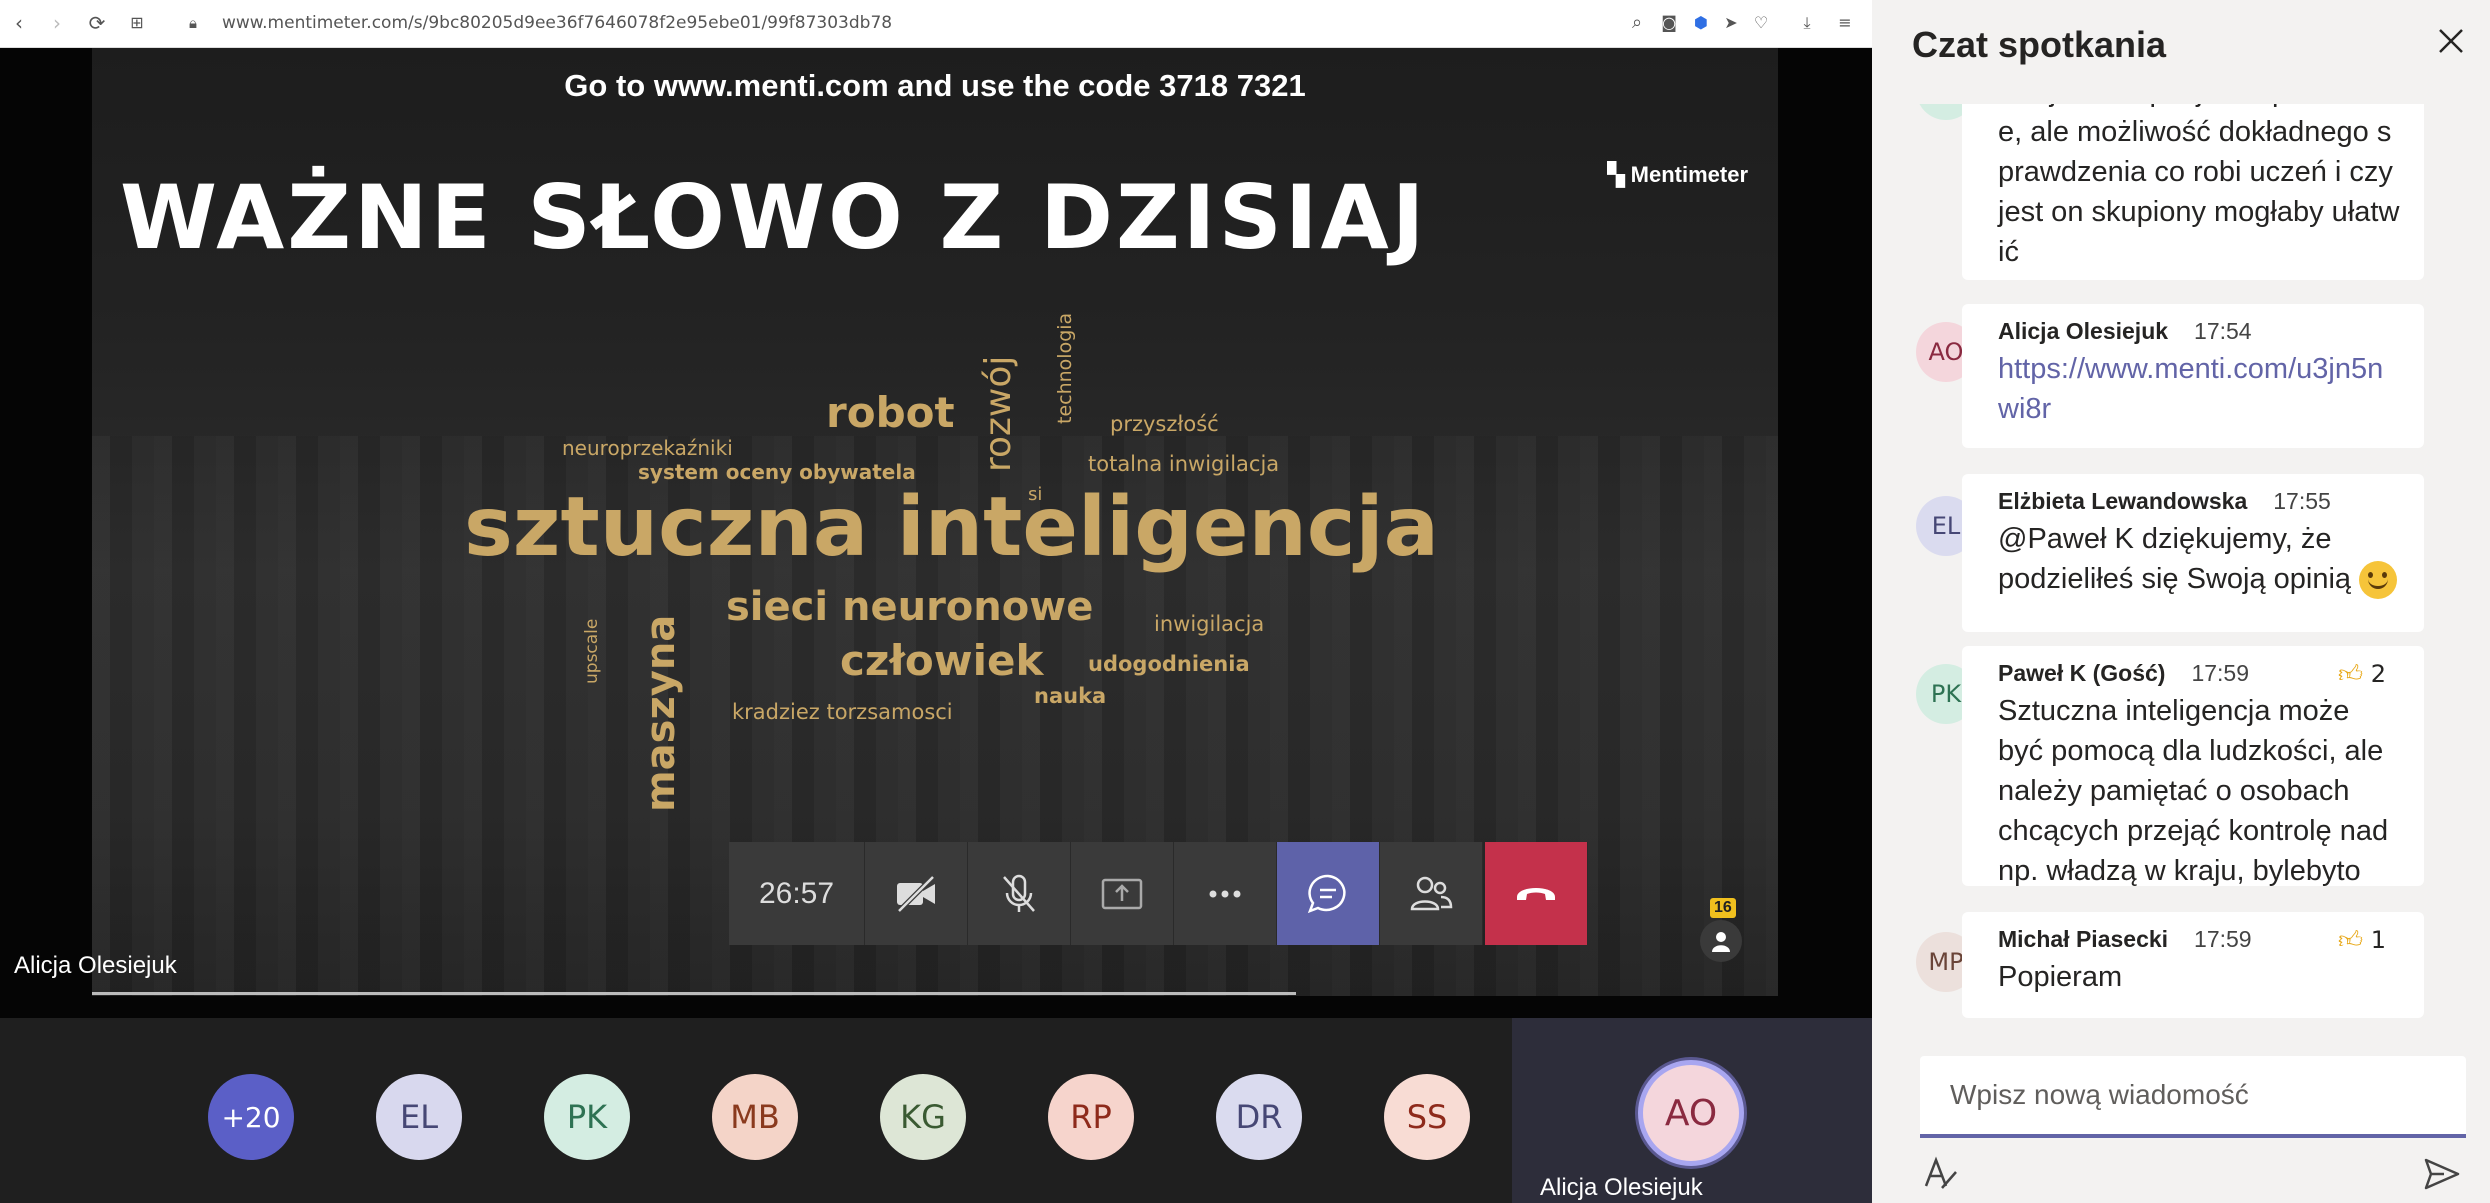 The width and height of the screenshot is (2490, 1203). Describe the element at coordinates (1689, 174) in the screenshot. I see `mentimeter-logo-text: Mentimeter` at that location.